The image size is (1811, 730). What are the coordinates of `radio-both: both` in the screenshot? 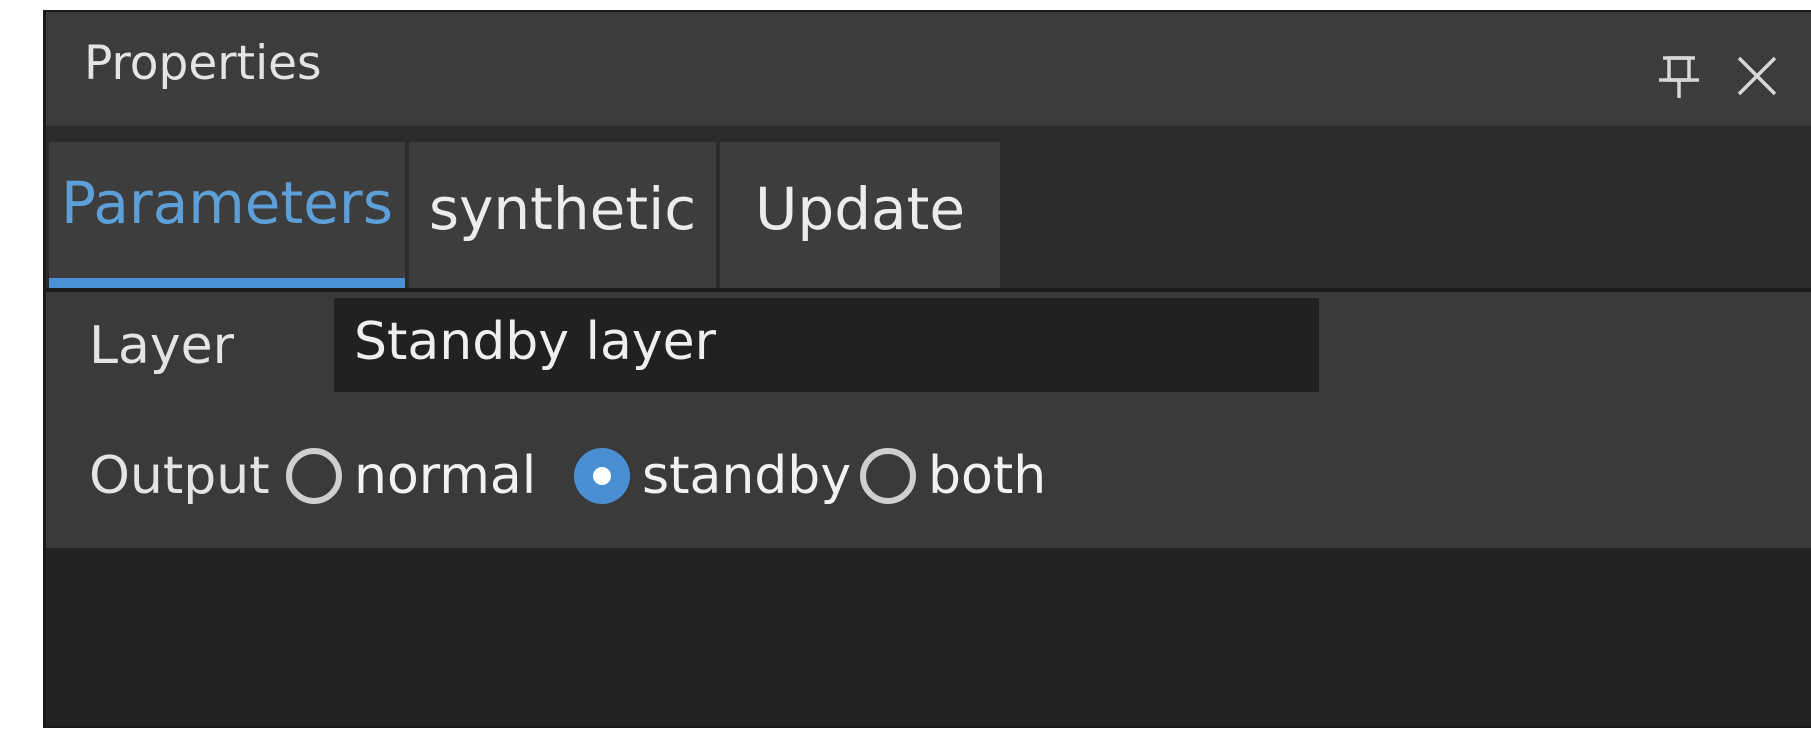 It's located at (953, 476).